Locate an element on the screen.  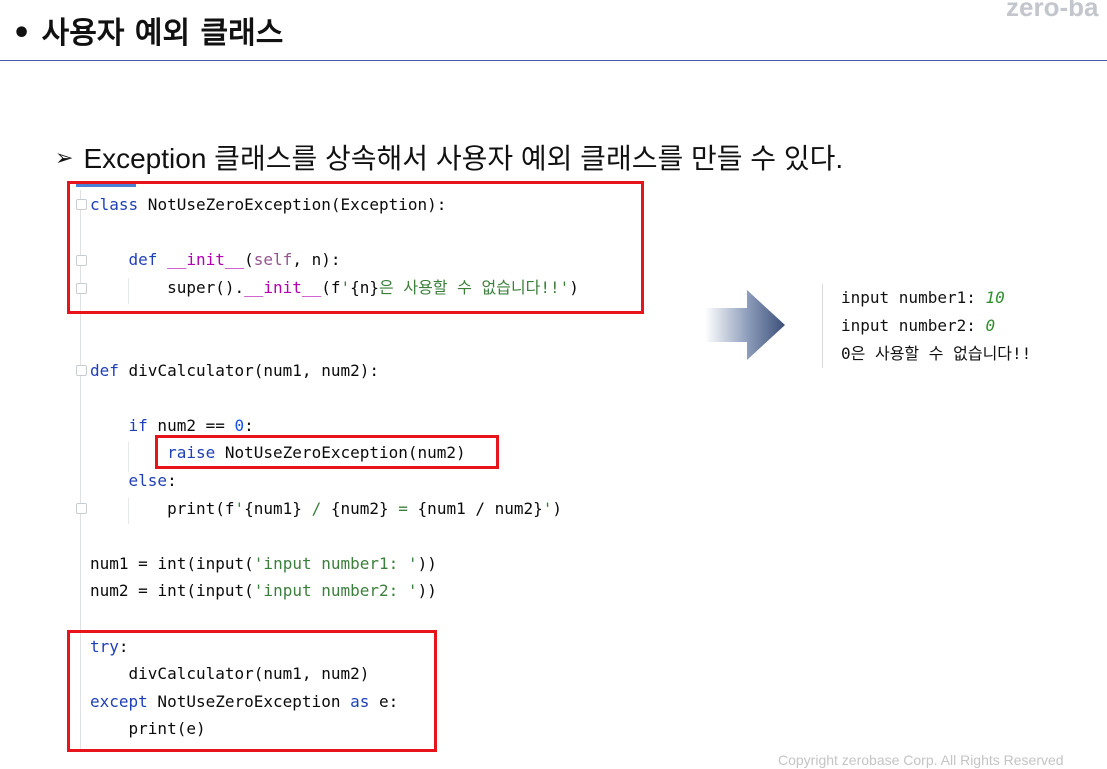
output-line: 0은 사용할 수 없습니다!! is located at coordinates (936, 353).